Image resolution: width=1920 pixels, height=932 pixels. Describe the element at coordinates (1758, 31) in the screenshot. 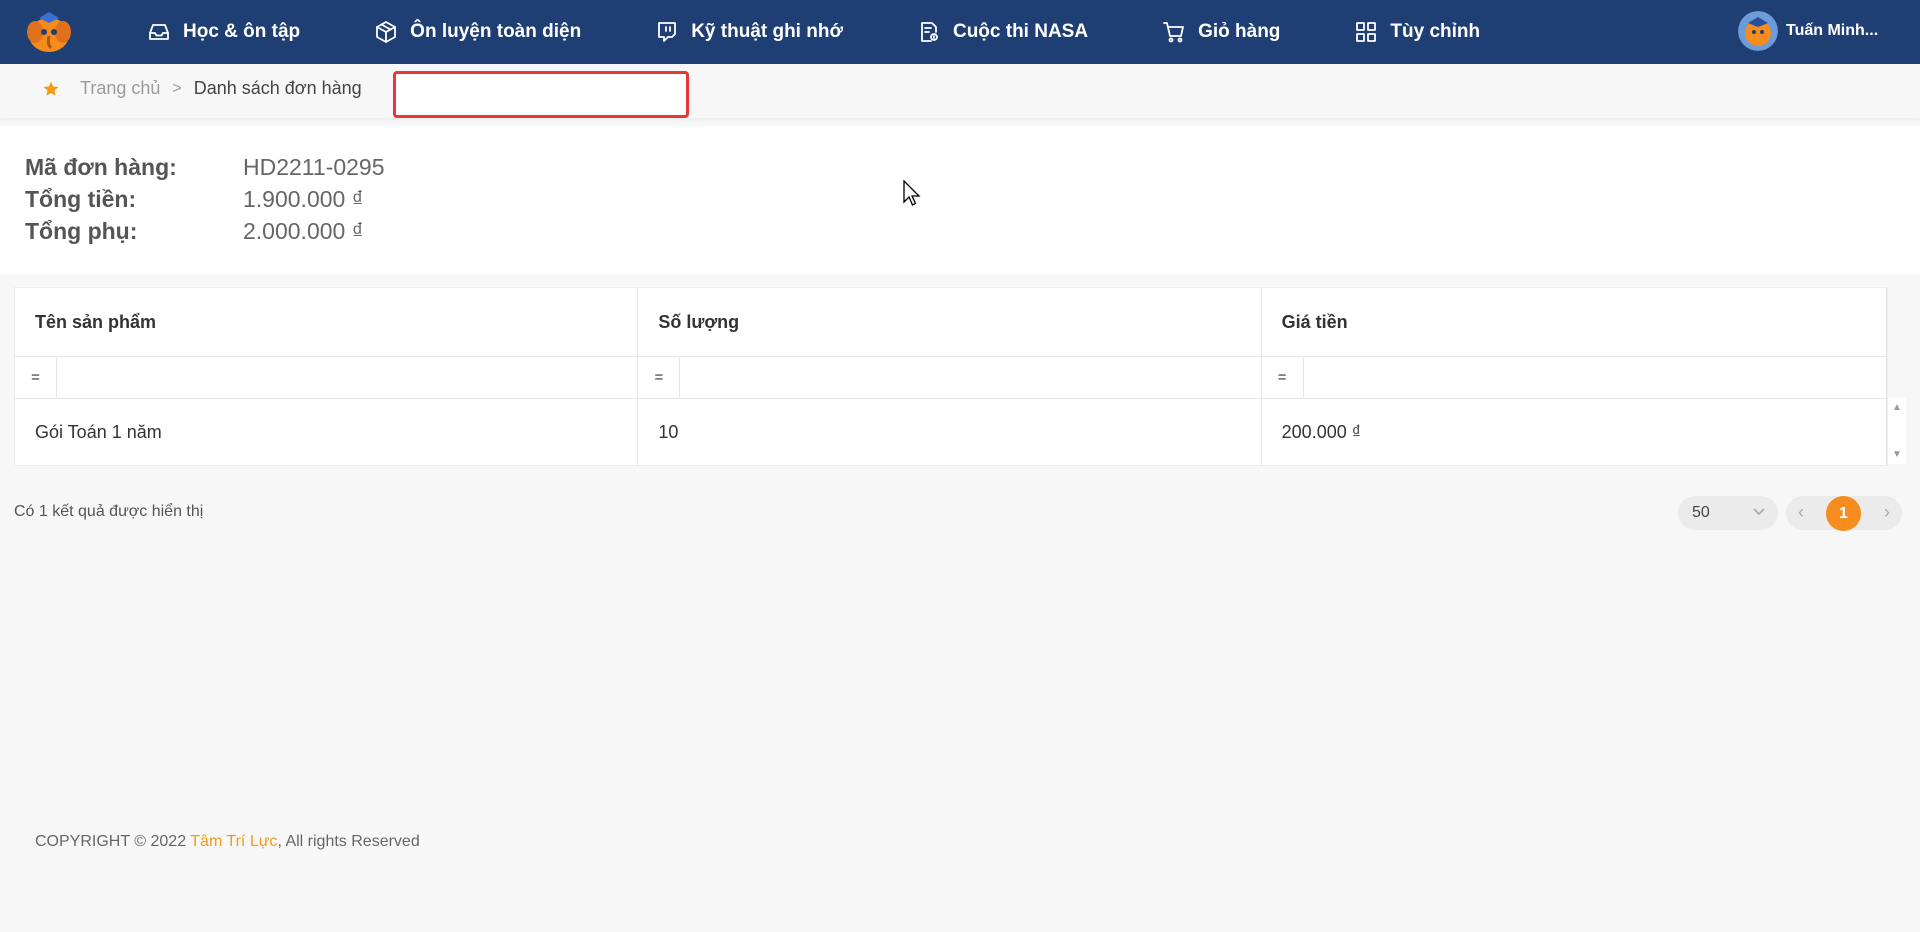

I see `avatar` at that location.